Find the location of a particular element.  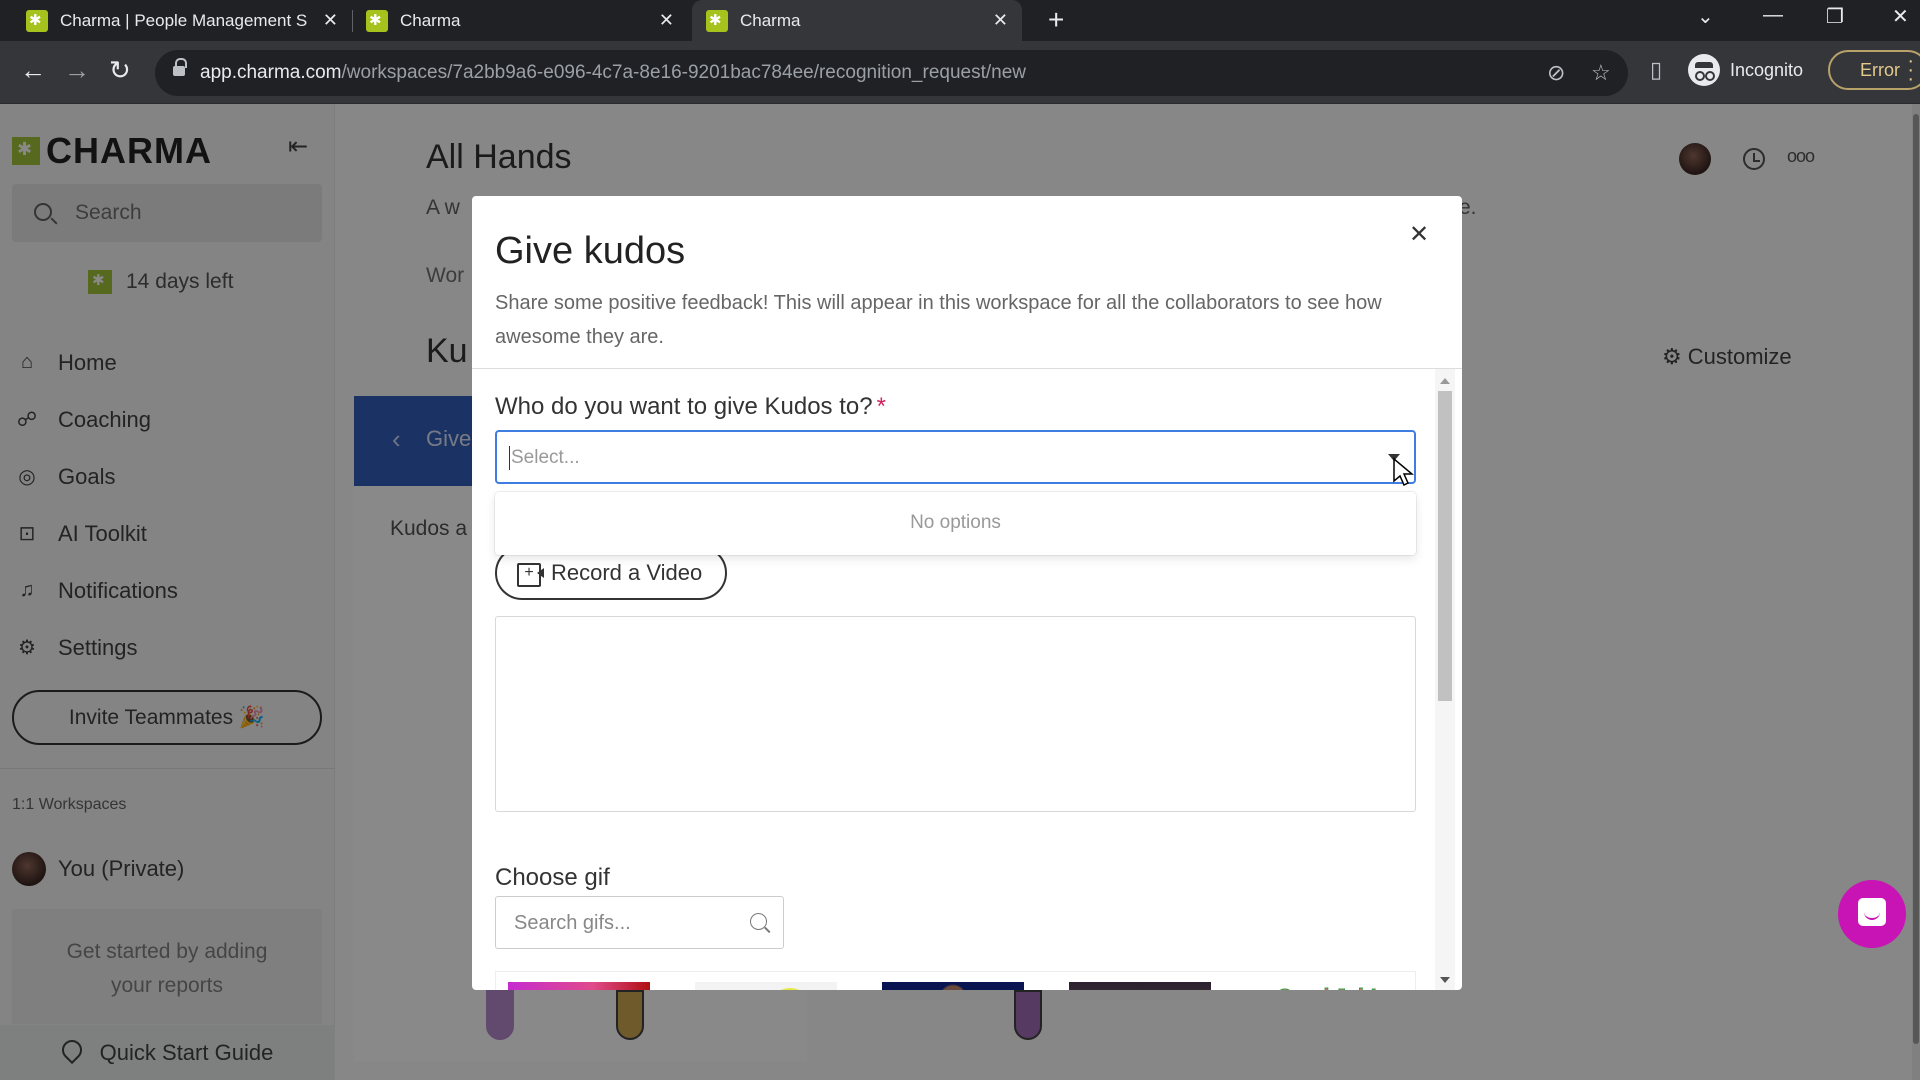

recipient-label-text: Who do you want to give Kudos to? is located at coordinates (684, 406).